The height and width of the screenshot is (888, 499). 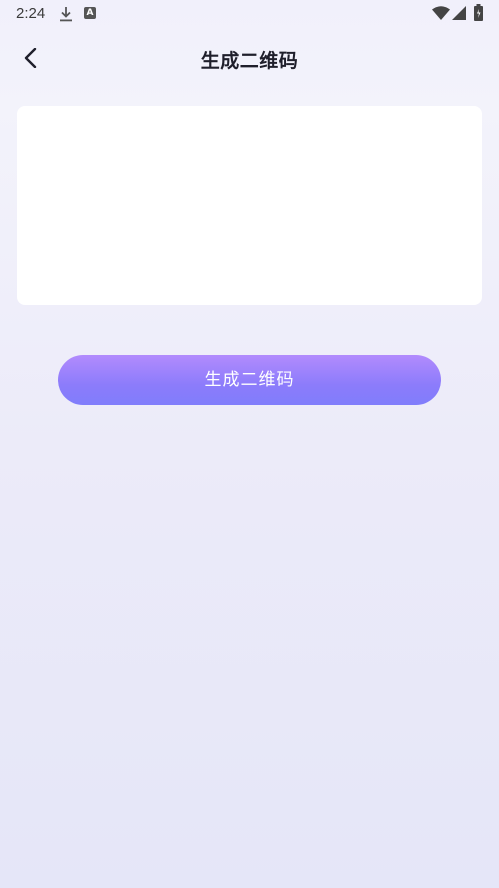 What do you see at coordinates (31, 13) in the screenshot?
I see `status-time: 2:24` at bounding box center [31, 13].